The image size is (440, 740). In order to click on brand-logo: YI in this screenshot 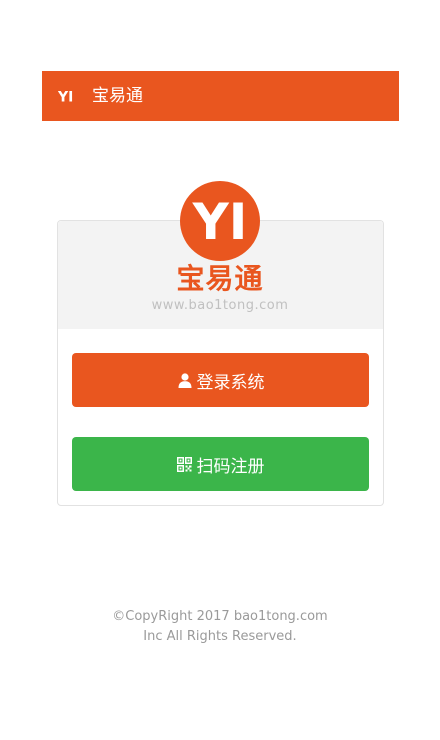, I will do `click(220, 221)`.